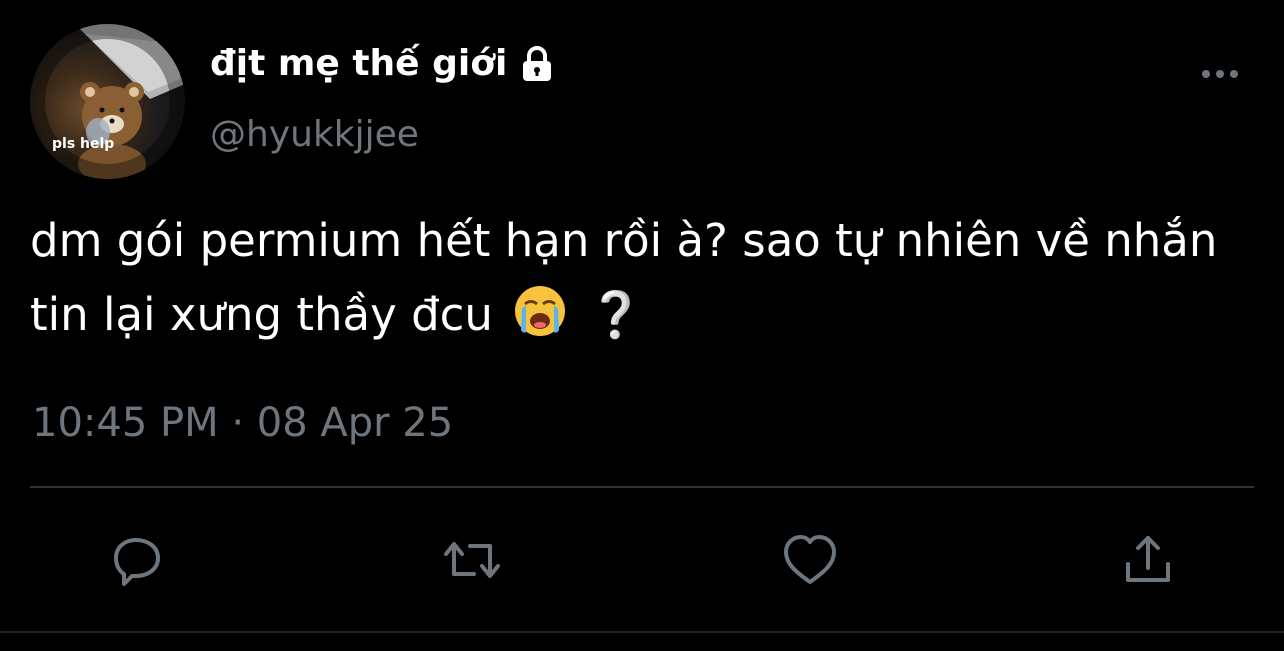 Image resolution: width=1284 pixels, height=651 pixels. Describe the element at coordinates (242, 423) in the screenshot. I see `tweet-timestamp: 10:45 PM · 08 Apr 25` at that location.